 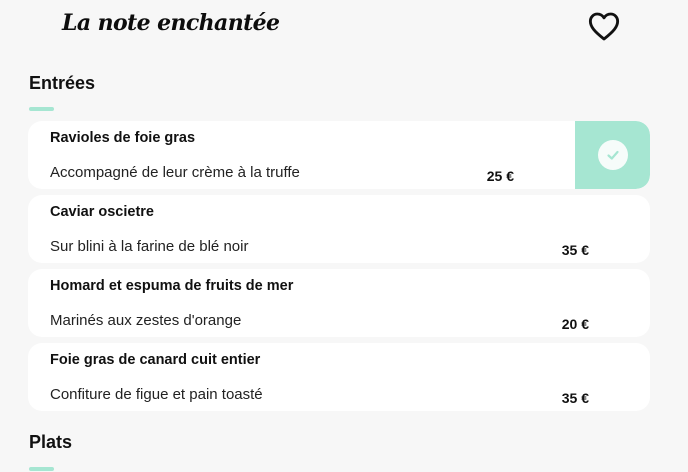 I want to click on selected-indicator, so click(x=612, y=155).